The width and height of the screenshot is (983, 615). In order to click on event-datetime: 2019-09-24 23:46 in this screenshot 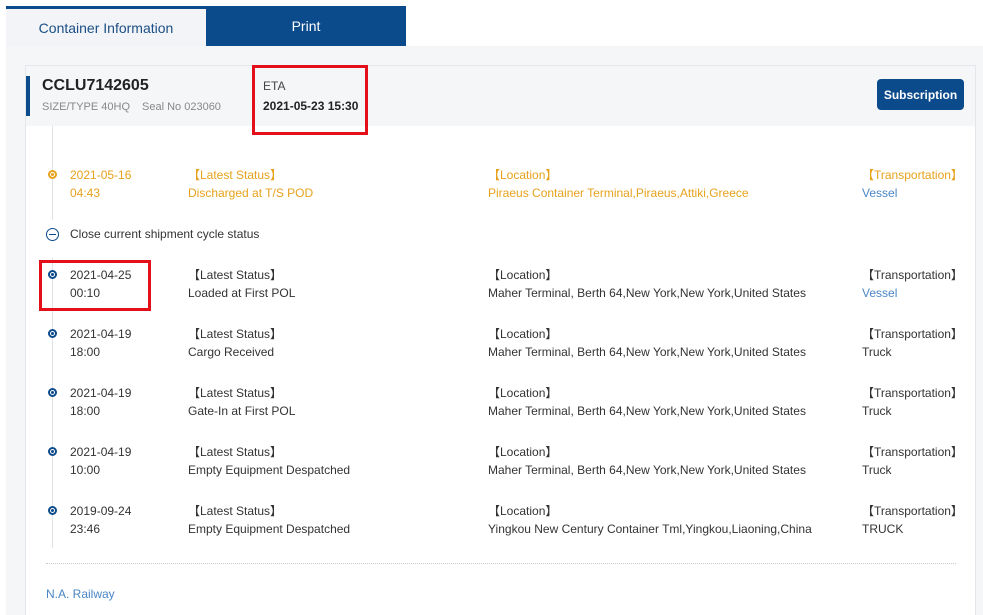, I will do `click(100, 520)`.